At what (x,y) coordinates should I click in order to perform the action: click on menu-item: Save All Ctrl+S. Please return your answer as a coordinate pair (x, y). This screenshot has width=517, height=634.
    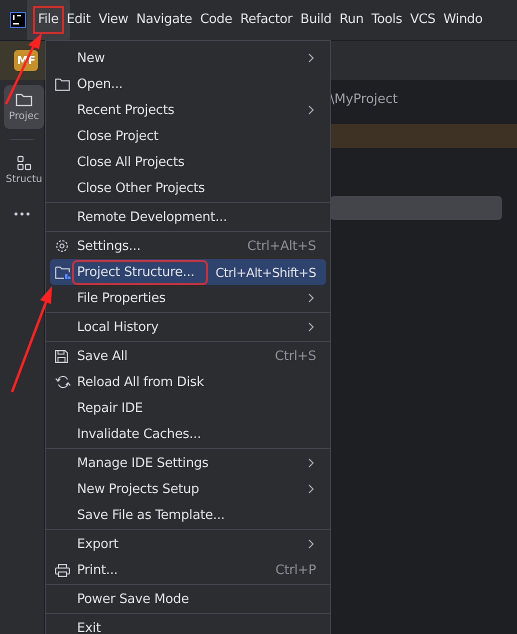
    Looking at the image, I should click on (188, 356).